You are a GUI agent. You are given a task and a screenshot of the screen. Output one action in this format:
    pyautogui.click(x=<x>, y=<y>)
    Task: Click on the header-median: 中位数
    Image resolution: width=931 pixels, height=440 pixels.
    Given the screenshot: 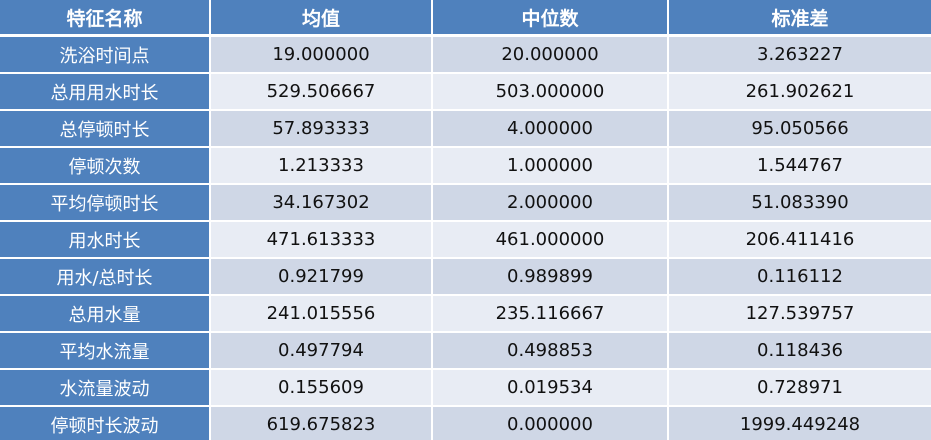 What is the action you would take?
    pyautogui.click(x=550, y=18)
    